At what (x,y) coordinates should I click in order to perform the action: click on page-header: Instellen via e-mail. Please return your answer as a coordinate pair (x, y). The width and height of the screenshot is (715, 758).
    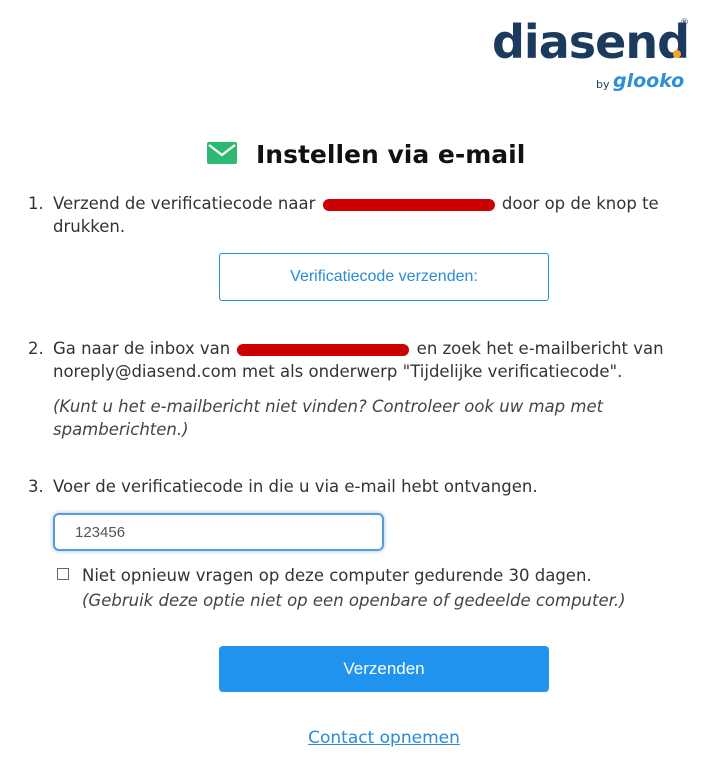
    Looking at the image, I should click on (357, 156).